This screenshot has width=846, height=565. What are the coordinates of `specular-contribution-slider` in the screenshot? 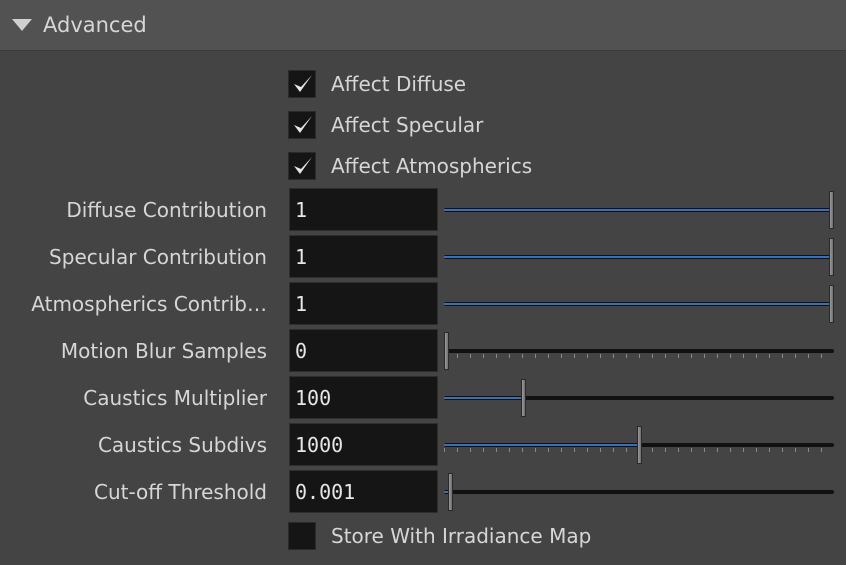 It's located at (639, 257).